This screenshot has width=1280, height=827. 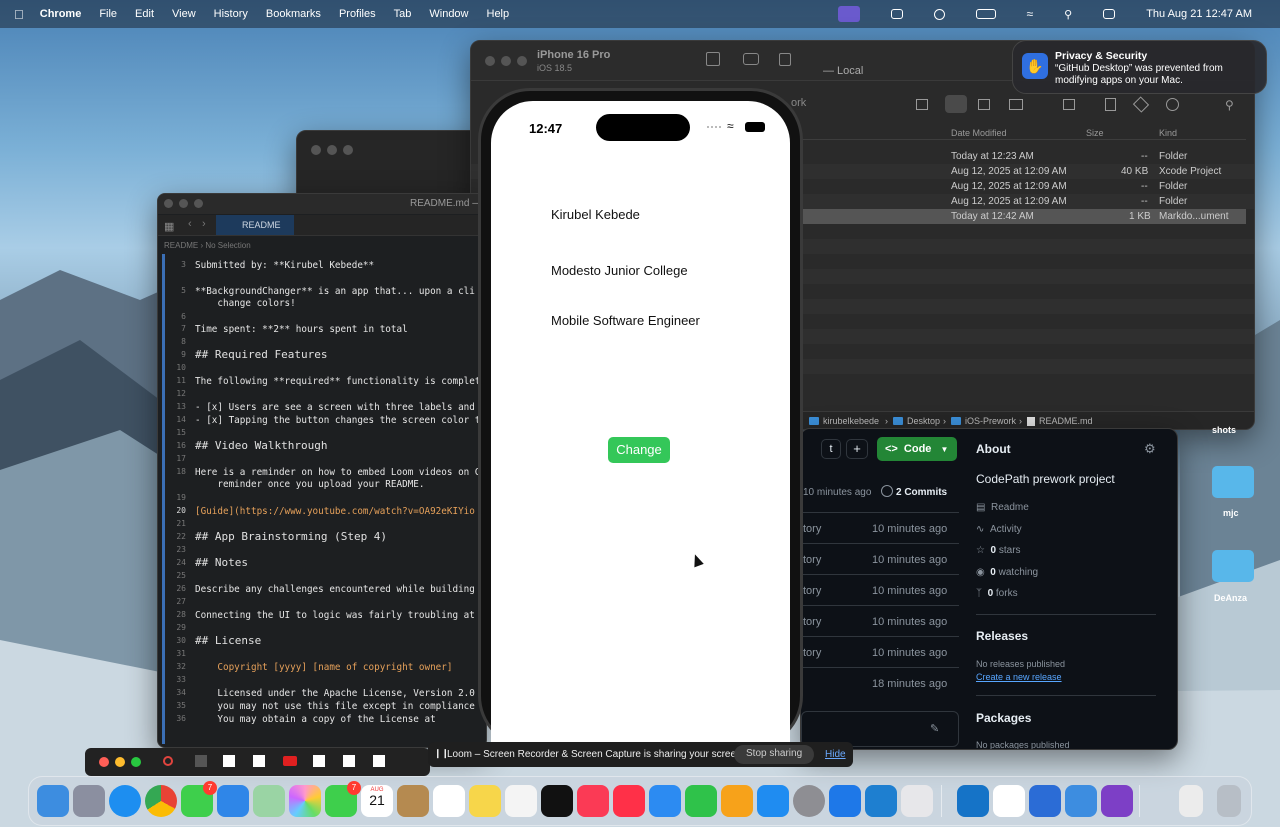 I want to click on watching-link: ◉ 0 watching, so click(x=1007, y=572).